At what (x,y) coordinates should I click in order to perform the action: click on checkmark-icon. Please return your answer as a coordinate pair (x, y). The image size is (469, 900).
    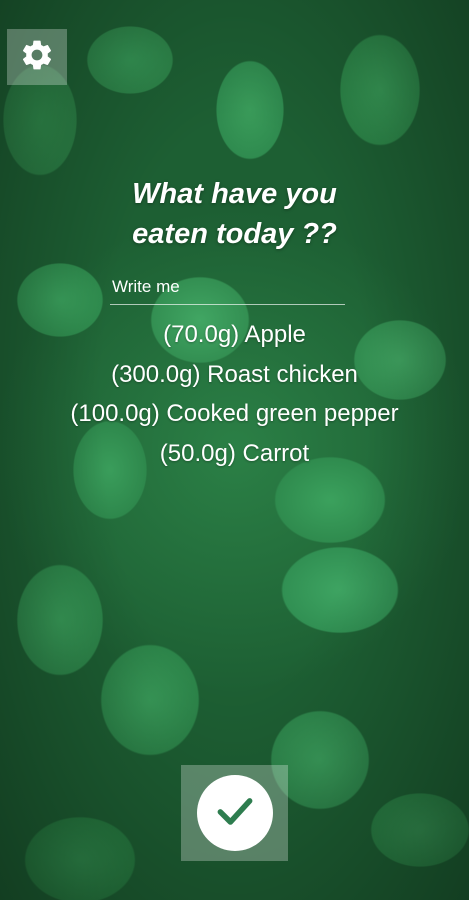
    Looking at the image, I should click on (235, 813).